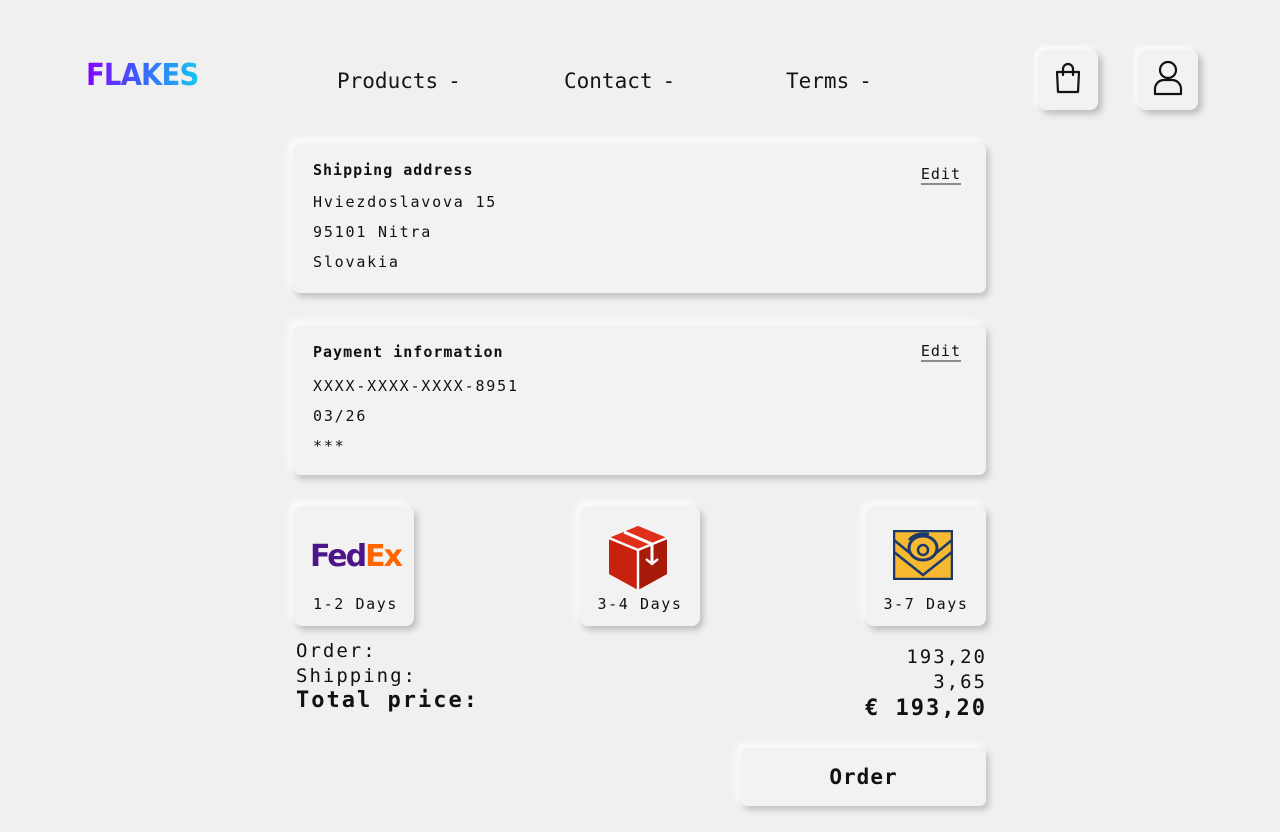  I want to click on nav-terms-dropdown-icon: -, so click(865, 81).